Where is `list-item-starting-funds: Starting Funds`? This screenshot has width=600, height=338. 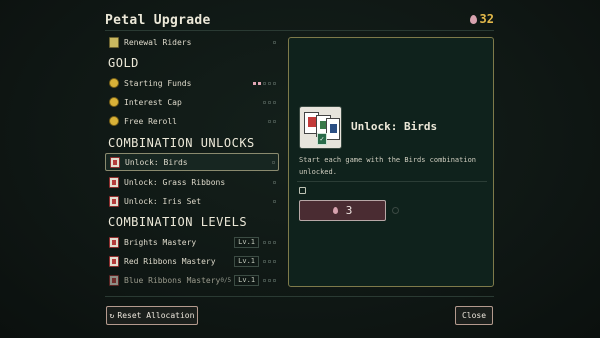 list-item-starting-funds: Starting Funds is located at coordinates (192, 83).